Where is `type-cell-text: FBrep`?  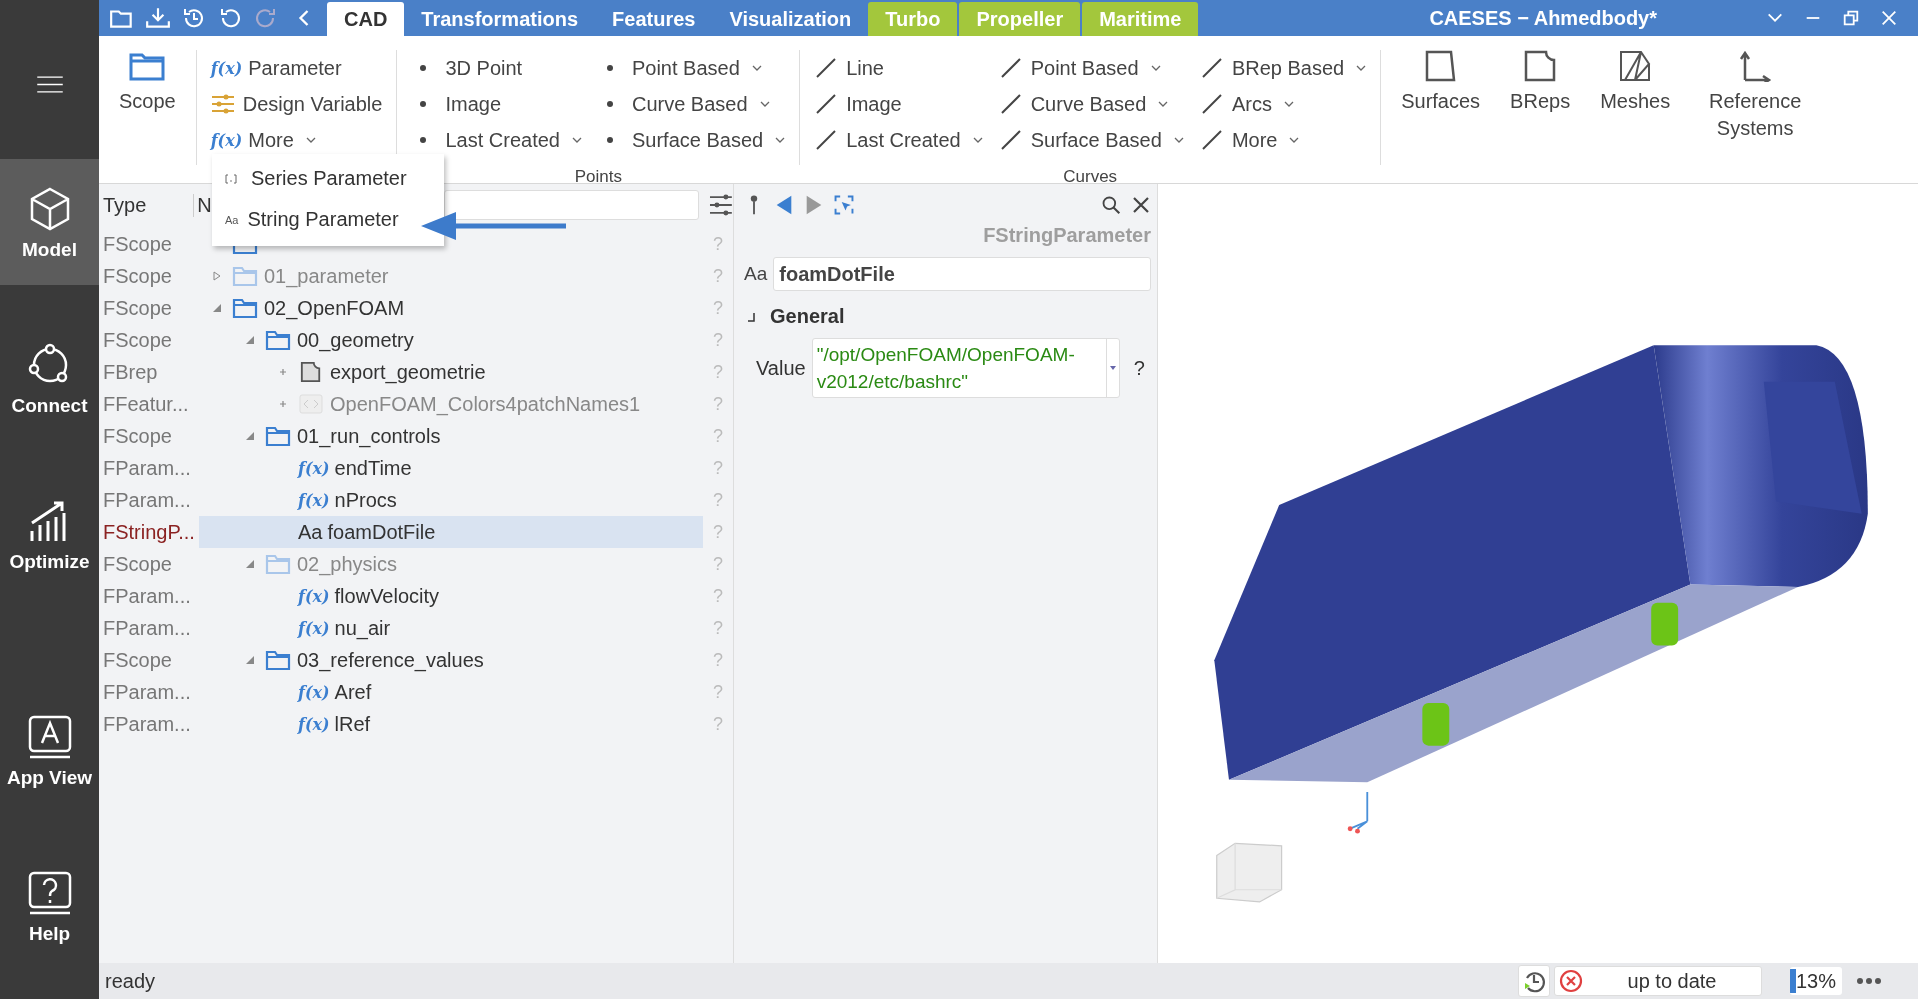 type-cell-text: FBrep is located at coordinates (130, 372).